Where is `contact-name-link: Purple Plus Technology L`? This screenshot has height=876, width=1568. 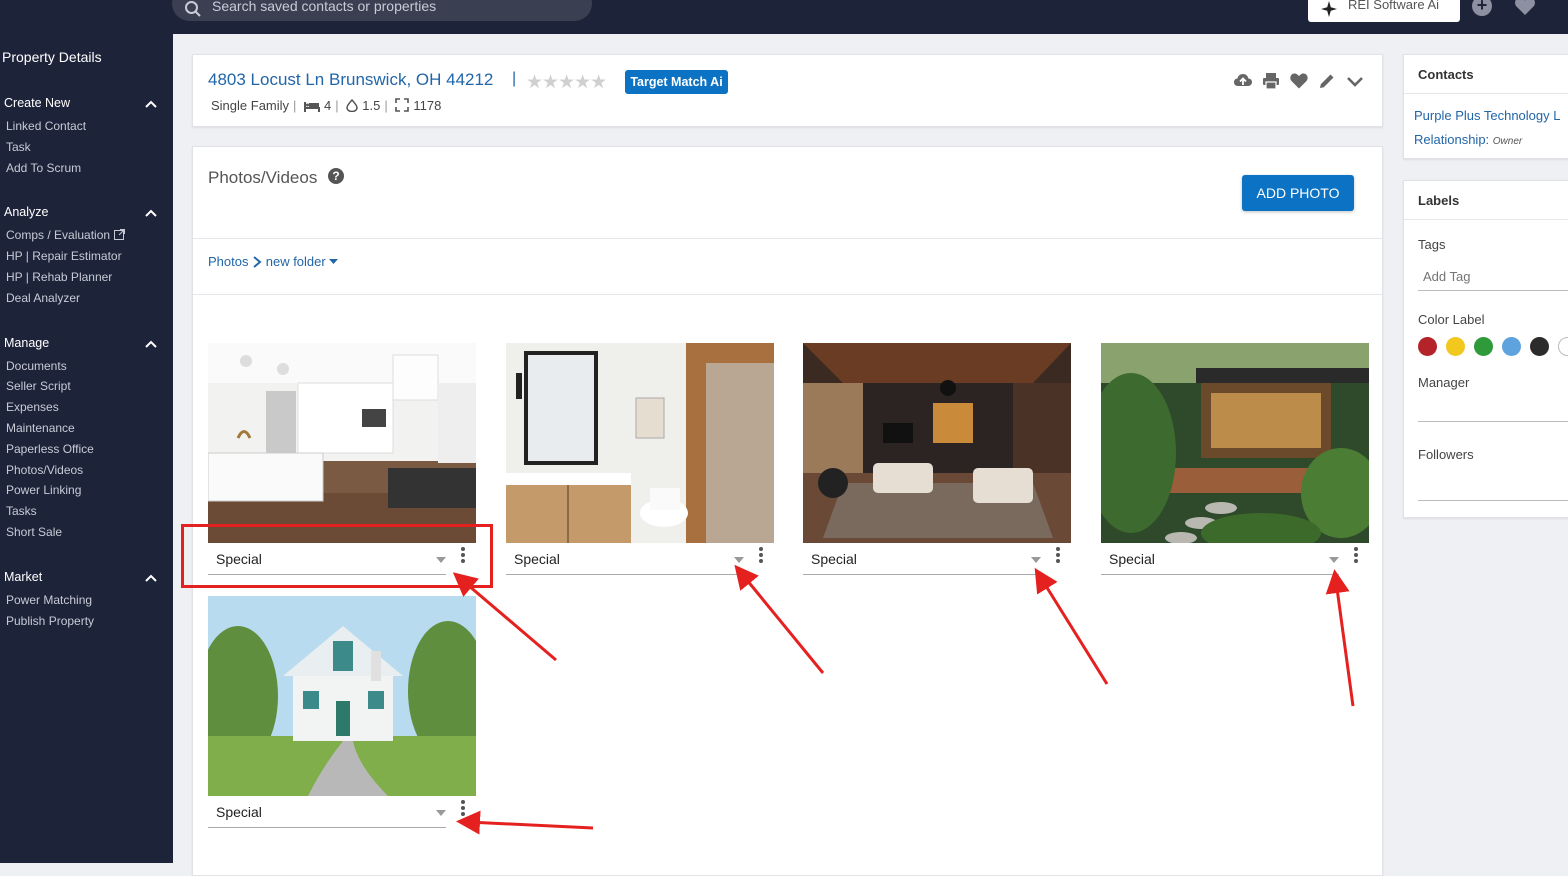 contact-name-link: Purple Plus Technology L is located at coordinates (1487, 115).